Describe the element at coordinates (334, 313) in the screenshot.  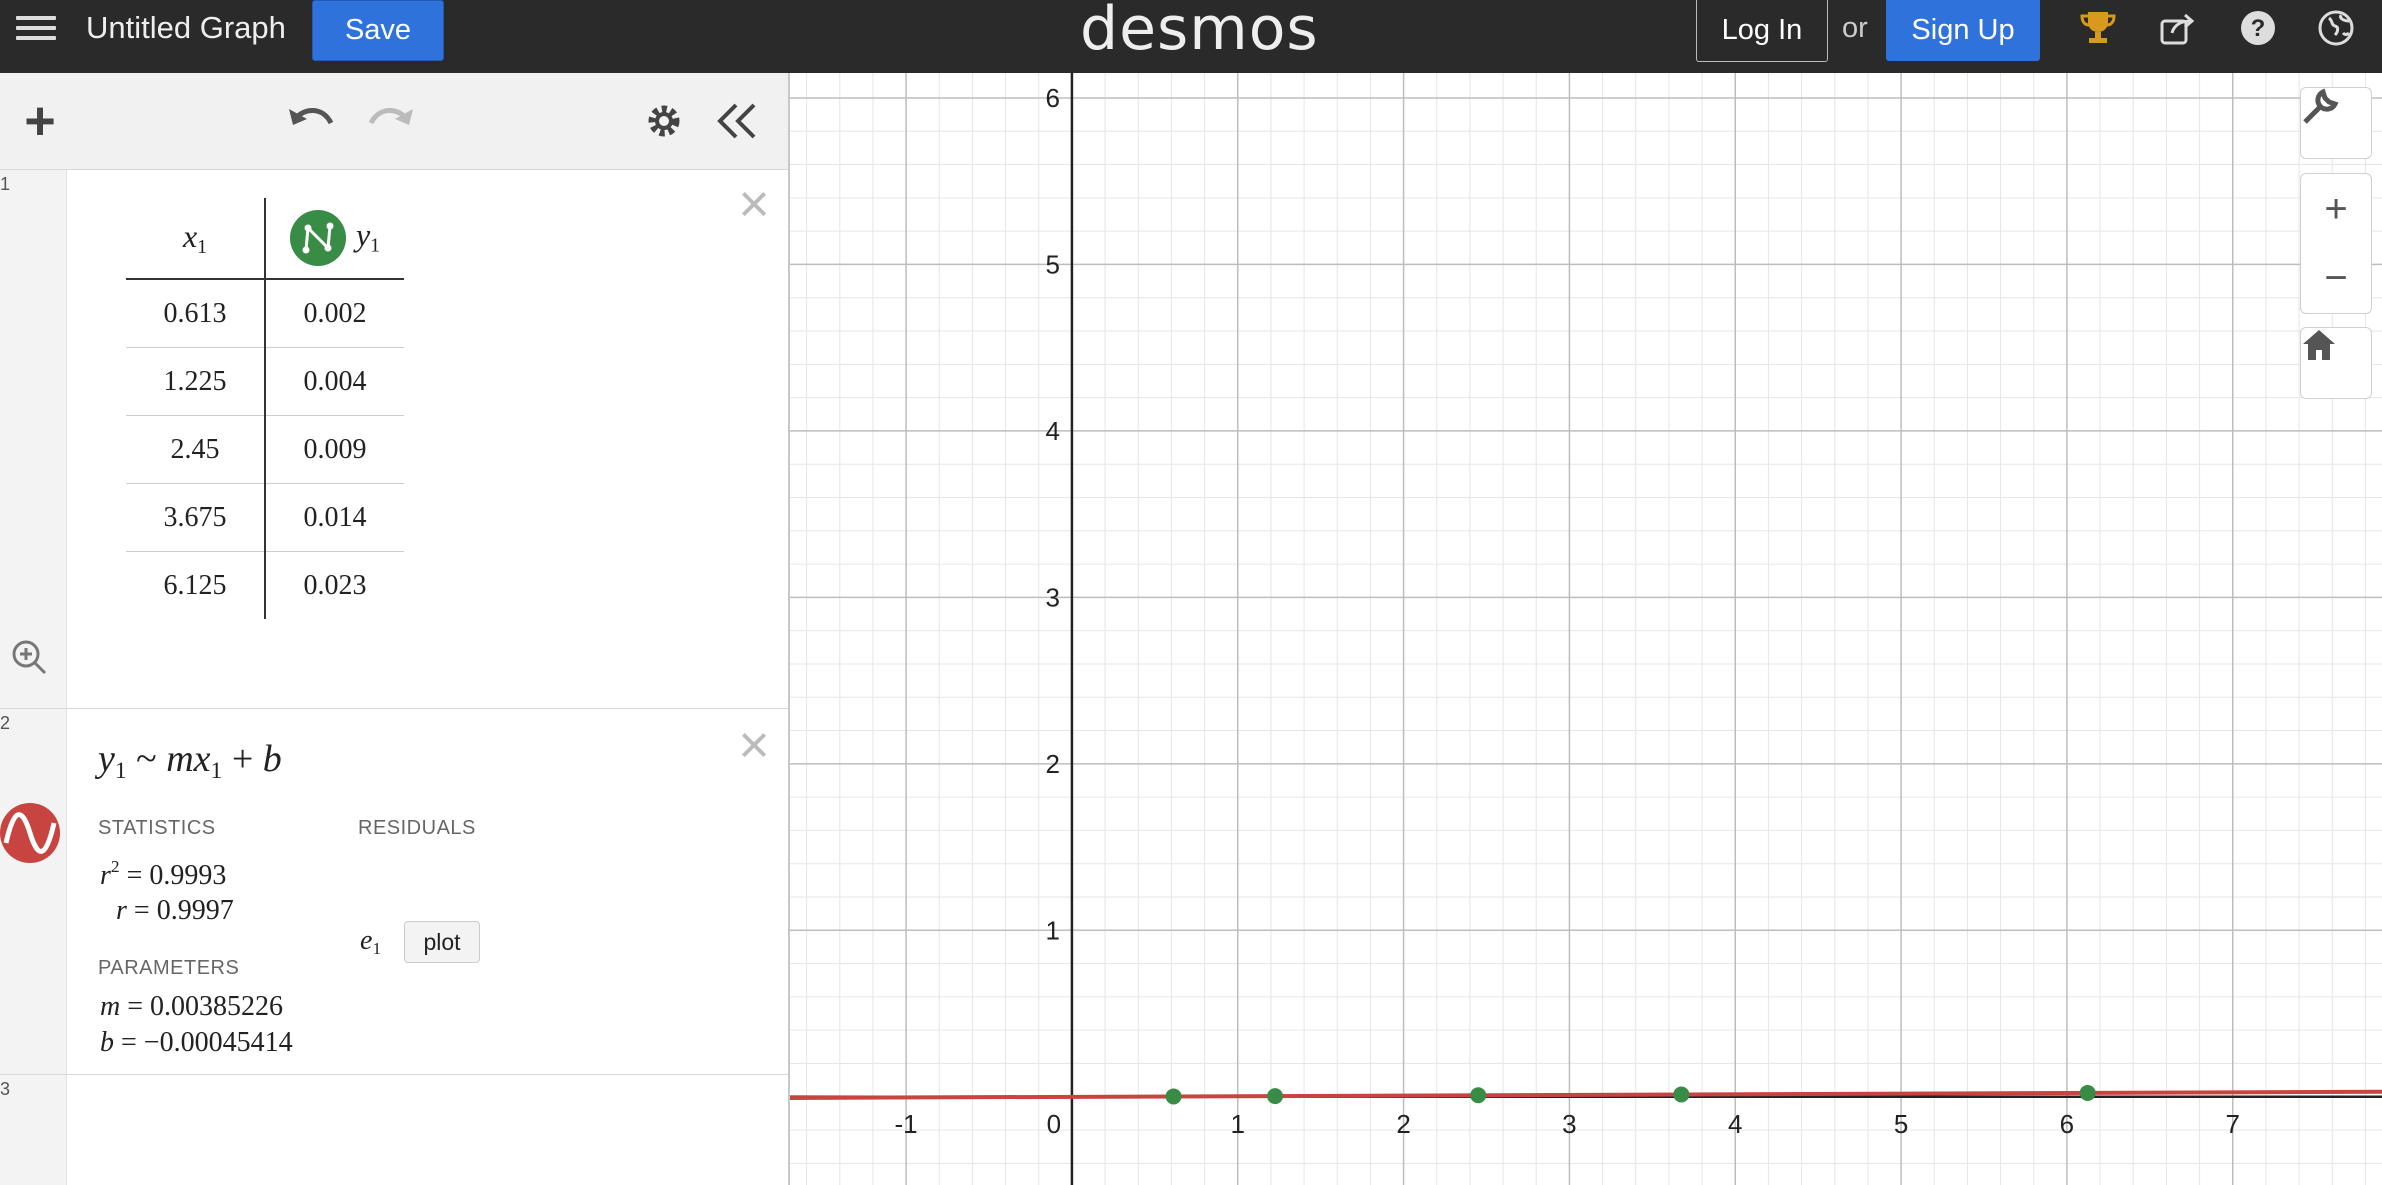
I see `table-cell: 0.002` at that location.